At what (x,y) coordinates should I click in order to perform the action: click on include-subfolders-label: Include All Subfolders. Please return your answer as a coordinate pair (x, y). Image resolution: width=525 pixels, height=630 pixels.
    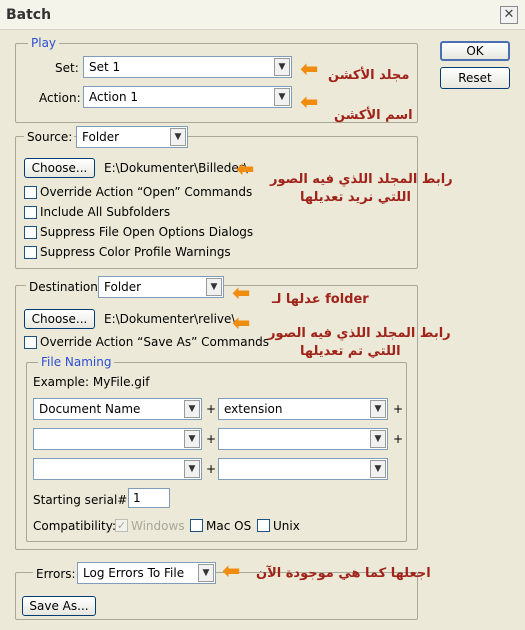
    Looking at the image, I should click on (105, 212).